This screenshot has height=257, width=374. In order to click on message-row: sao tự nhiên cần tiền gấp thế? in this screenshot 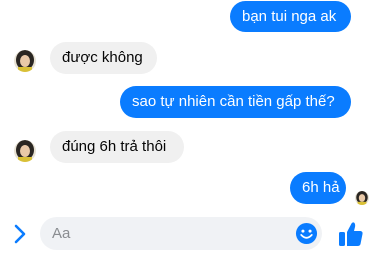, I will do `click(235, 102)`.